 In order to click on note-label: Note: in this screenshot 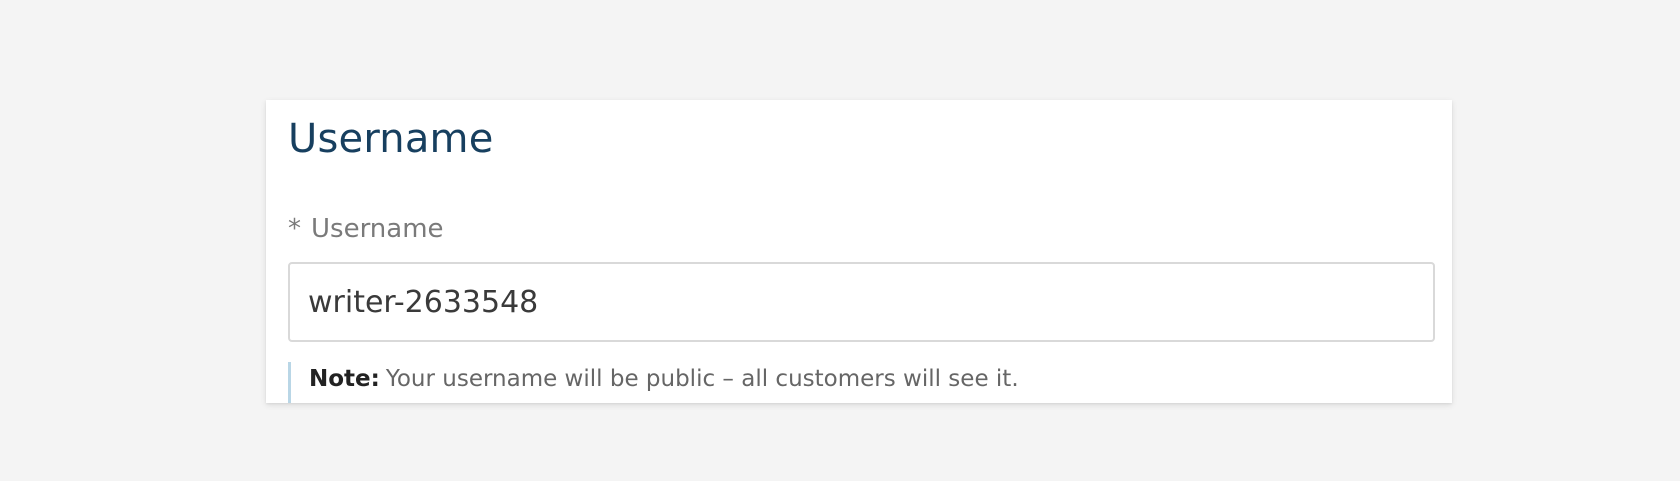, I will do `click(344, 379)`.